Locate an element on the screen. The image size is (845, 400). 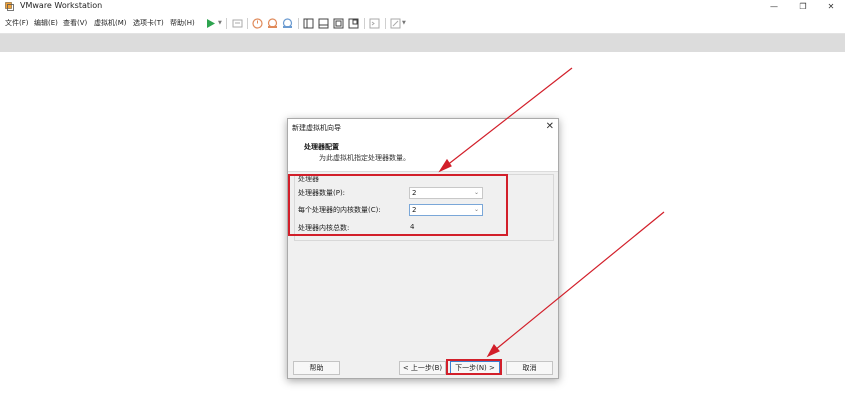
arrow-to-processor-settings is located at coordinates (509, 117).